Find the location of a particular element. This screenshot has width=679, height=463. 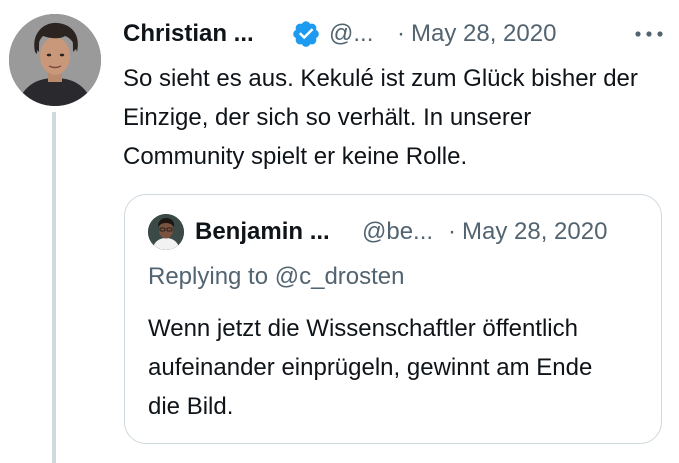

quoted-tweet-date: May 28, 2020 is located at coordinates (534, 232).